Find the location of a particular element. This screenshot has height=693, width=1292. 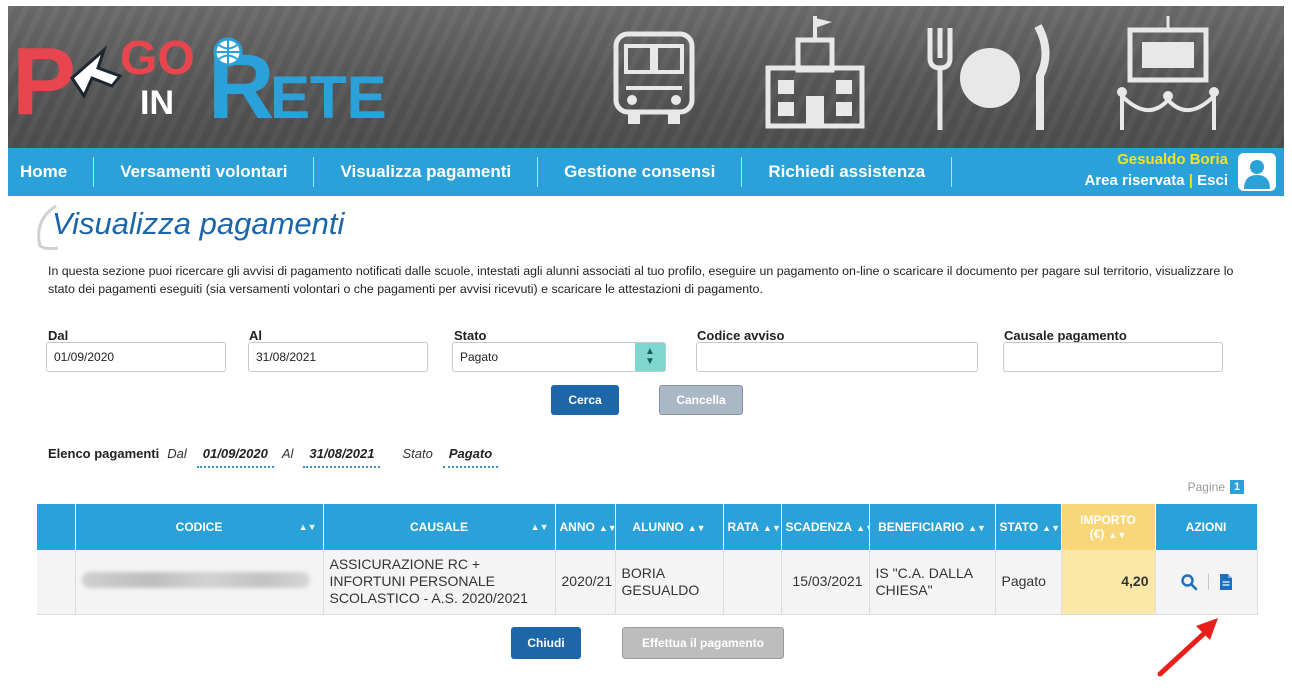

summary-al-value: 31/08/2021 is located at coordinates (342, 457).